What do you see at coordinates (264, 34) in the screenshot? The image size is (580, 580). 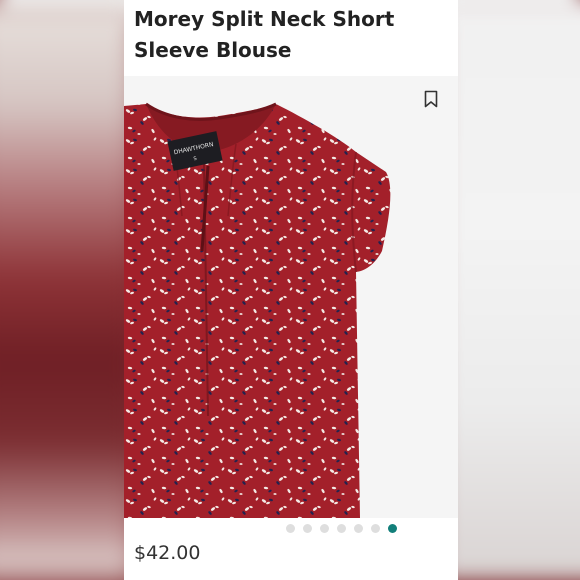 I see `product-title: Morey Split Neck Short Sleeve Blouse` at bounding box center [264, 34].